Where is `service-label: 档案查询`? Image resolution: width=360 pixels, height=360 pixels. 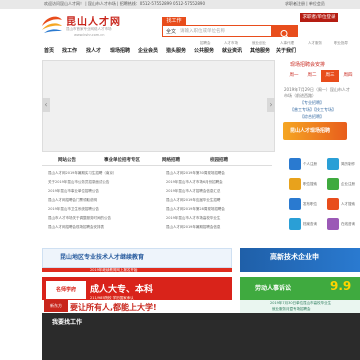 service-label: 档案查询 is located at coordinates (310, 224).